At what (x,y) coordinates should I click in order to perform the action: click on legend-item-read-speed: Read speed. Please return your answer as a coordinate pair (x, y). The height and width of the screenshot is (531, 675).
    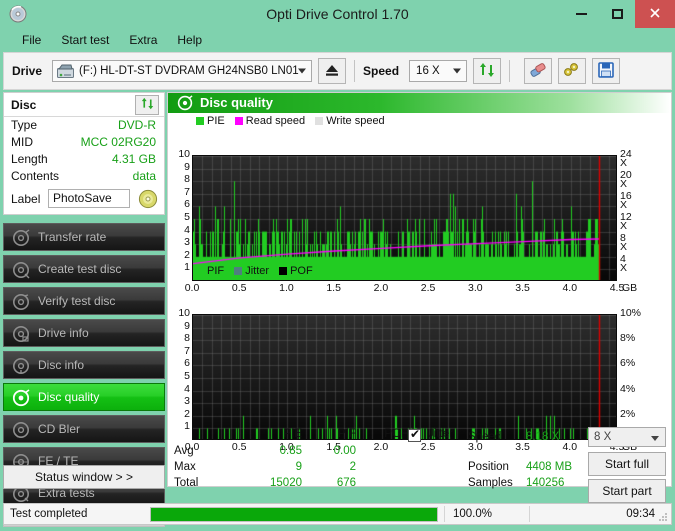
    Looking at the image, I should click on (269, 121).